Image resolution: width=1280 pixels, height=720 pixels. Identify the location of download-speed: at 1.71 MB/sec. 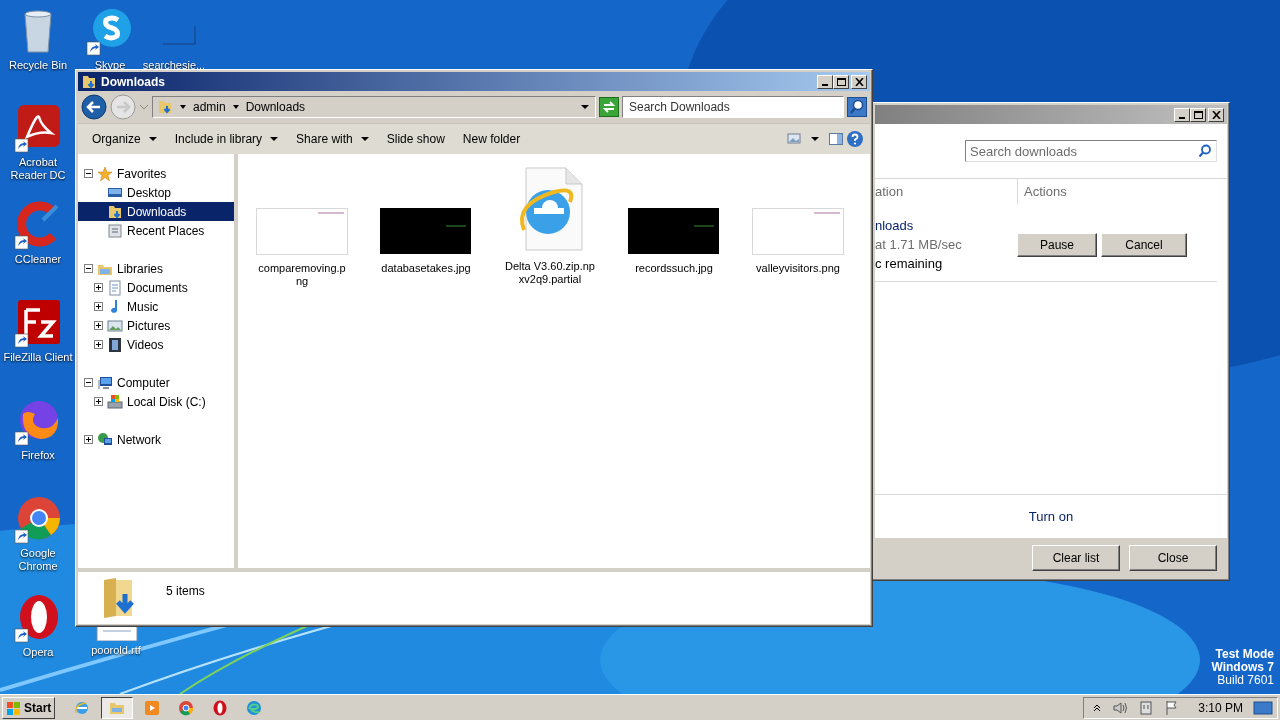
(919, 244).